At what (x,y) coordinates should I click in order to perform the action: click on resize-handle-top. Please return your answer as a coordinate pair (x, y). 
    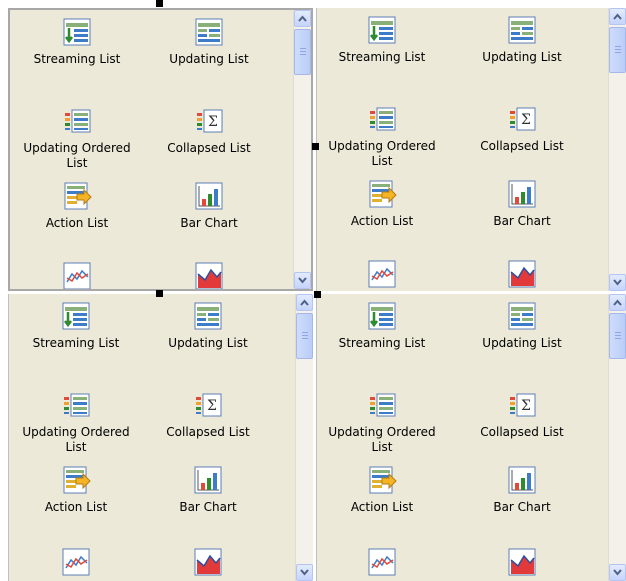
    Looking at the image, I should click on (159, 3).